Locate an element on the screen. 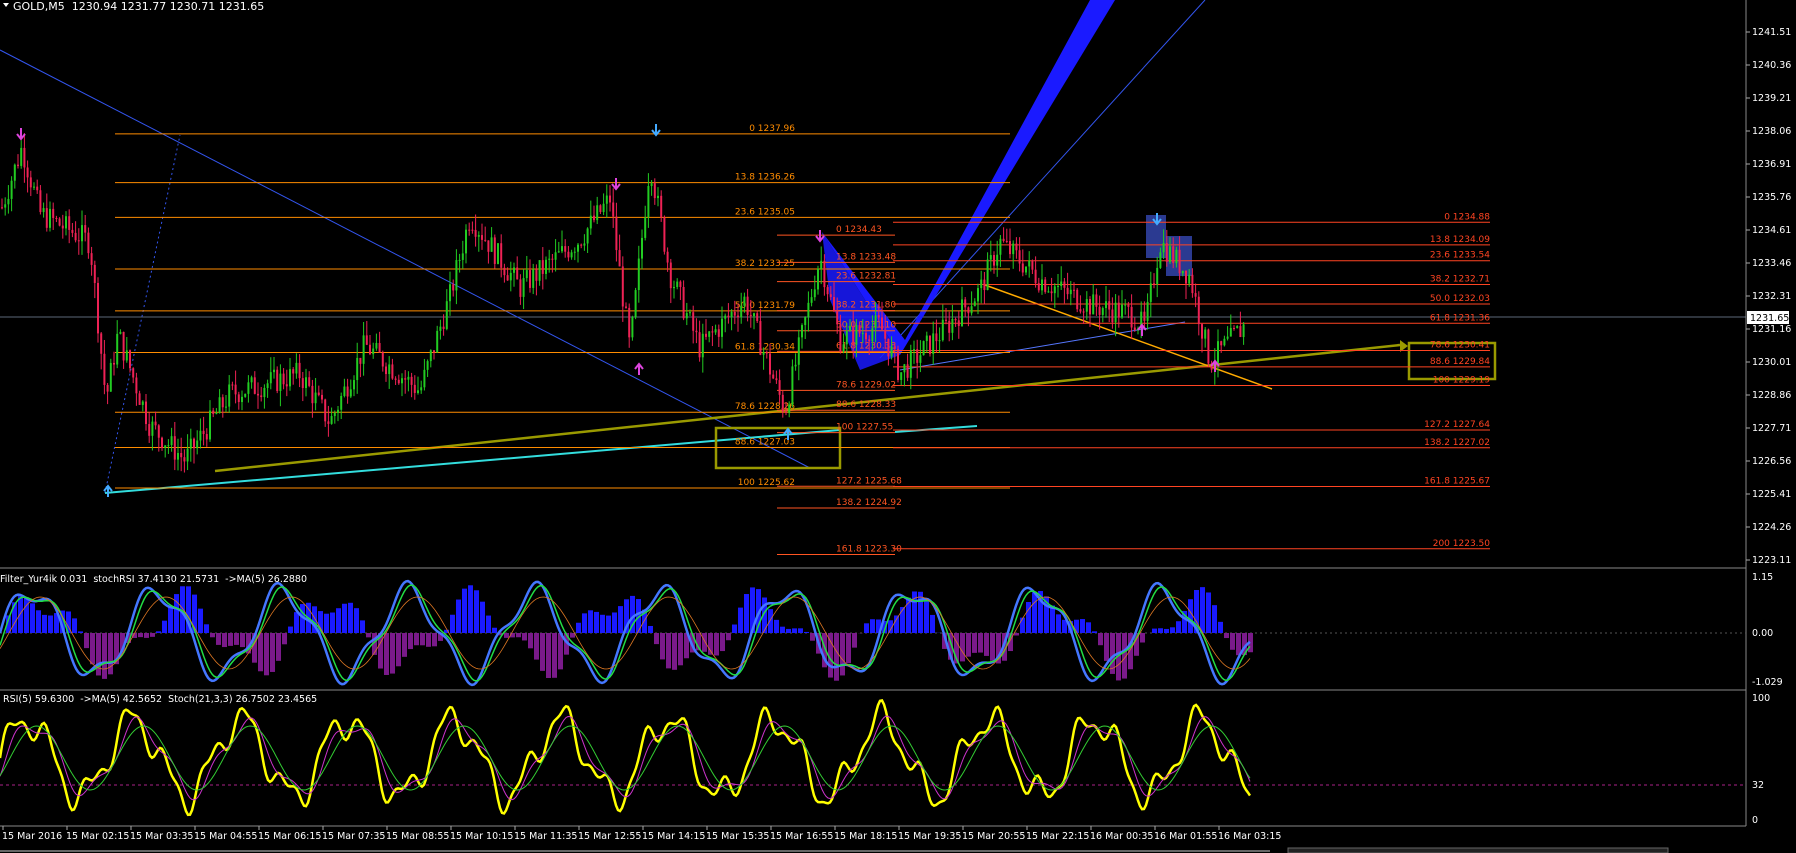 This screenshot has height=853, width=1796. bottom-tab-strip is located at coordinates (1478, 850).